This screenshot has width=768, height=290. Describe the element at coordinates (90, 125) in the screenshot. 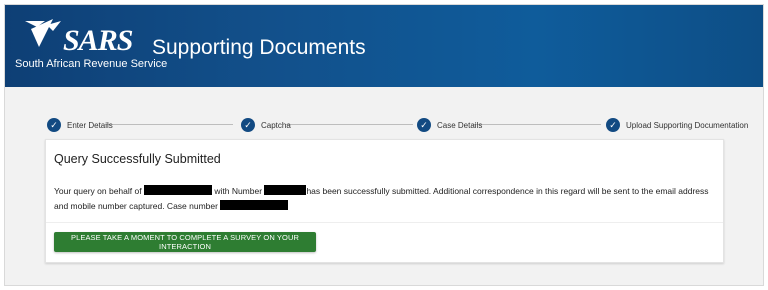

I see `step-label: Enter Details` at that location.